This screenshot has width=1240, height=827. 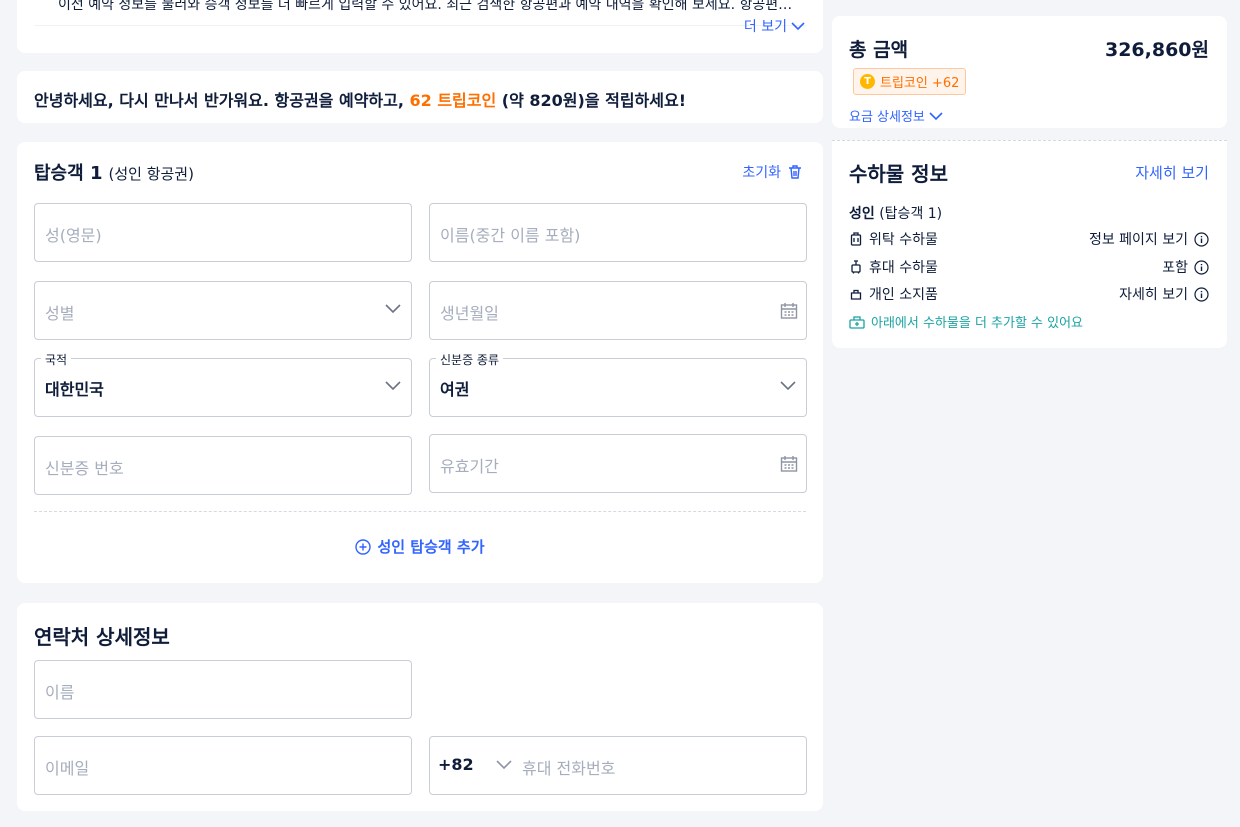 I want to click on reset-button: 초기화, so click(x=772, y=172).